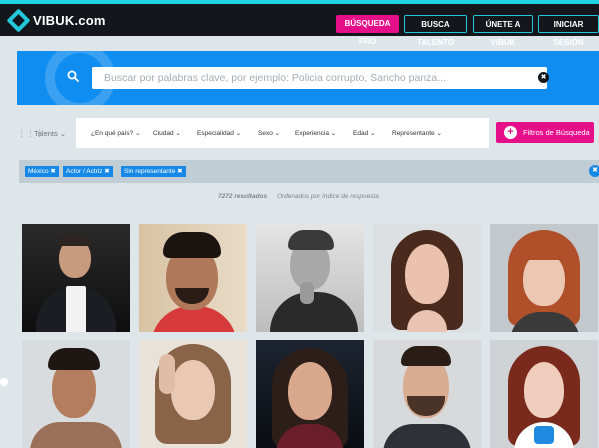  Describe the element at coordinates (18, 20) in the screenshot. I see `cube-logo-icon` at that location.